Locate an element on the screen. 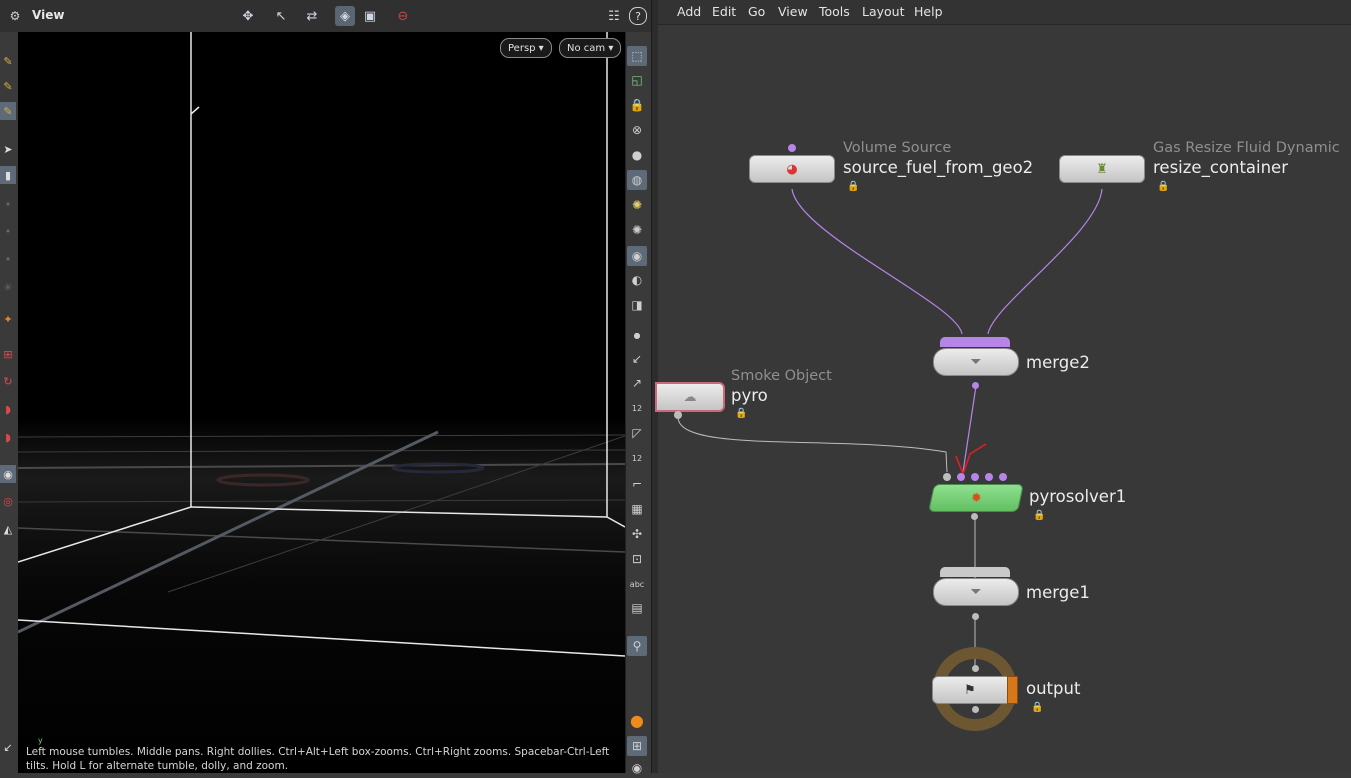 This screenshot has height=778, width=1351. stop-icon: ⊖ is located at coordinates (403, 16).